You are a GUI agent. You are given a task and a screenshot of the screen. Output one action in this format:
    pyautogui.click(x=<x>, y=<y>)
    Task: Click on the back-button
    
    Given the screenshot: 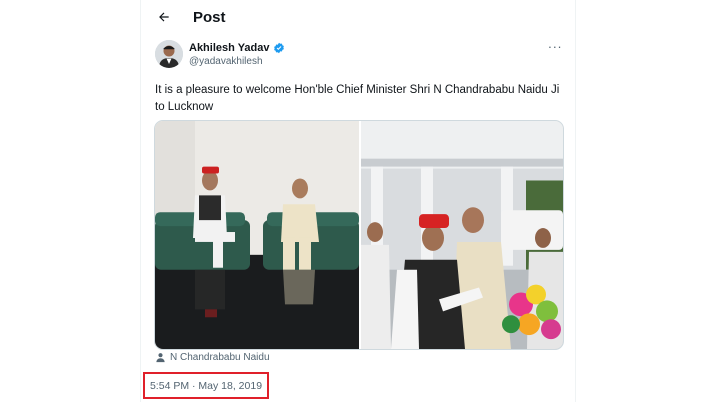 What is the action you would take?
    pyautogui.click(x=164, y=17)
    